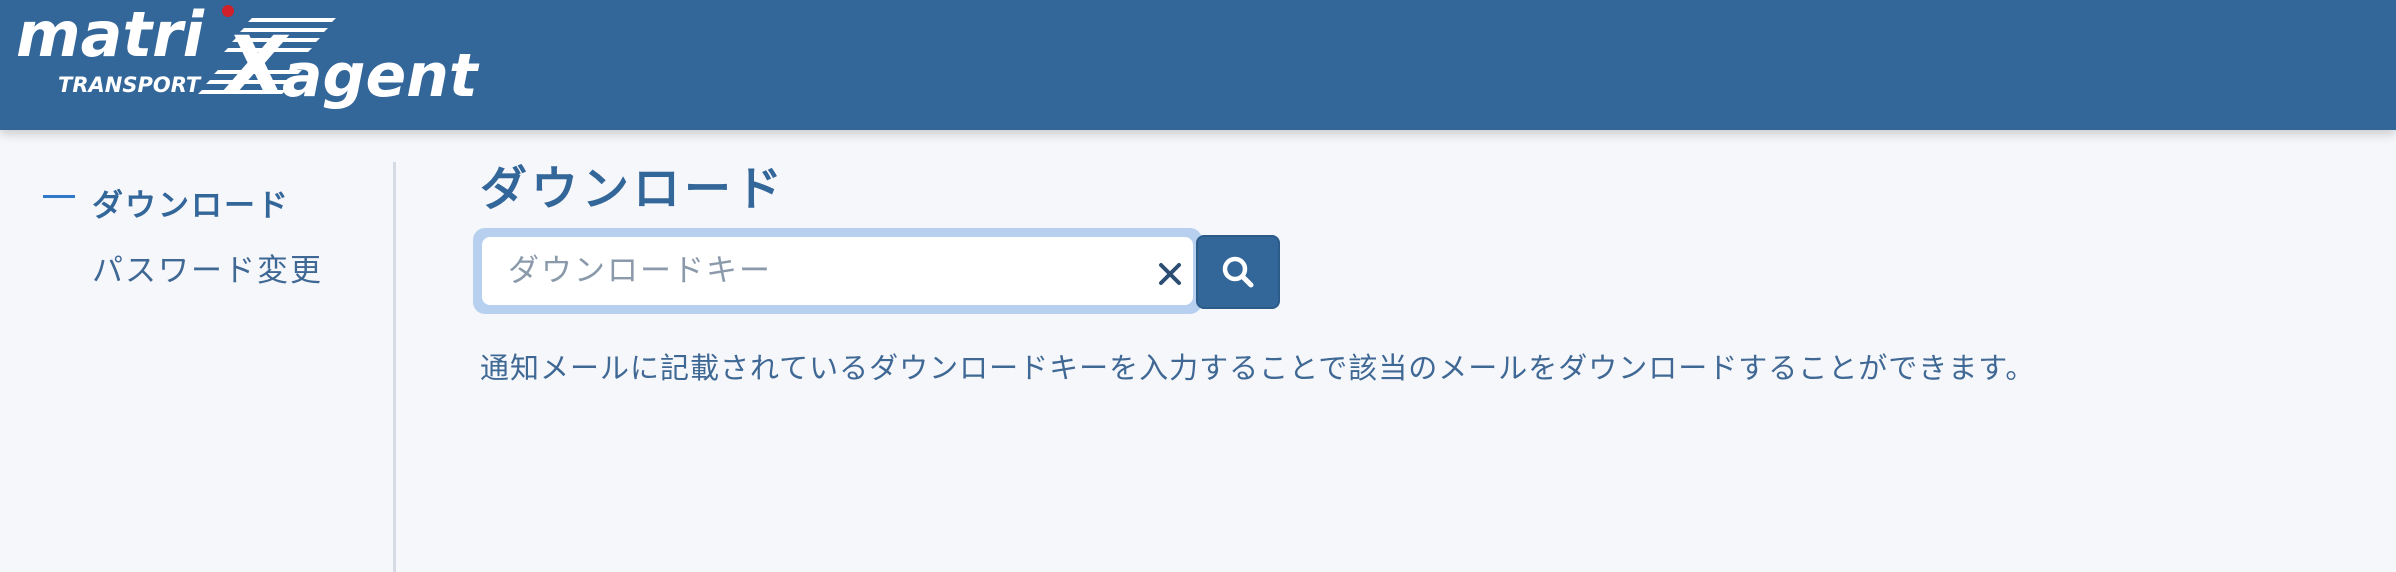 This screenshot has width=2396, height=572. I want to click on logo-transport-text: TRANSPORT, so click(130, 85).